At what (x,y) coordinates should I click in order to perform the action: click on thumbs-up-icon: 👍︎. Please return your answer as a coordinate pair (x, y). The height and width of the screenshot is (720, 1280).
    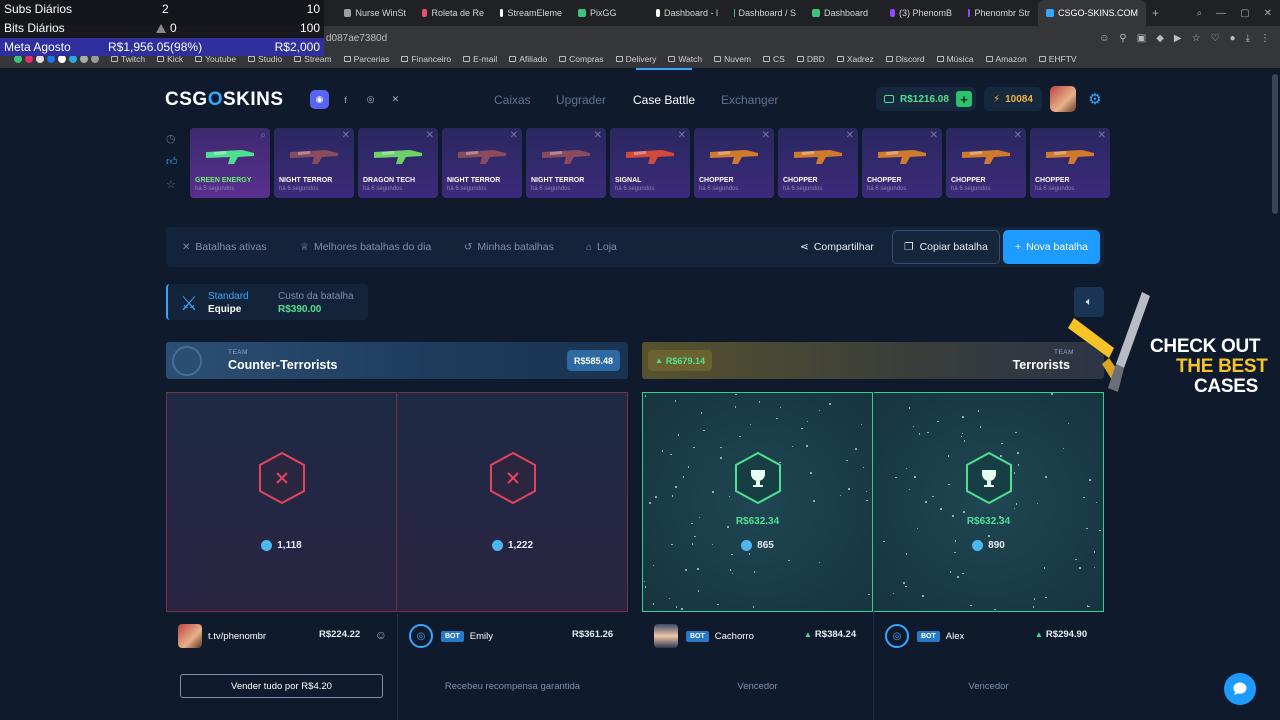
    Looking at the image, I should click on (172, 161).